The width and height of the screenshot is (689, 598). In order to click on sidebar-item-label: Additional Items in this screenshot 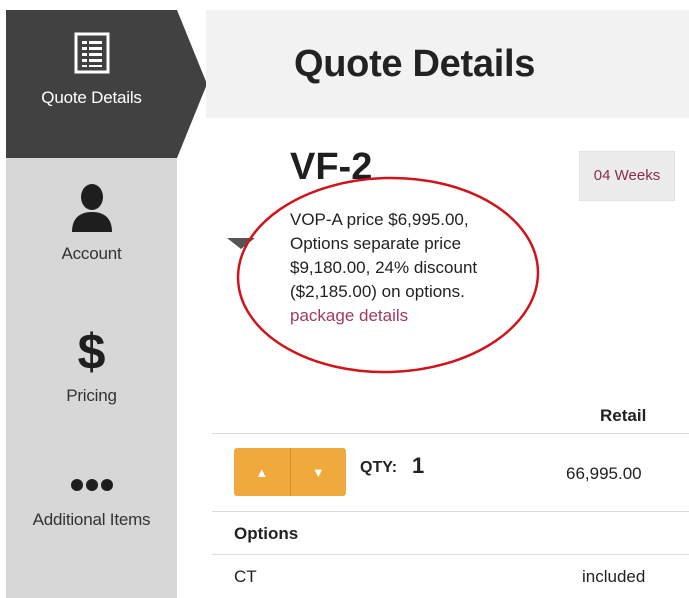, I will do `click(91, 519)`.